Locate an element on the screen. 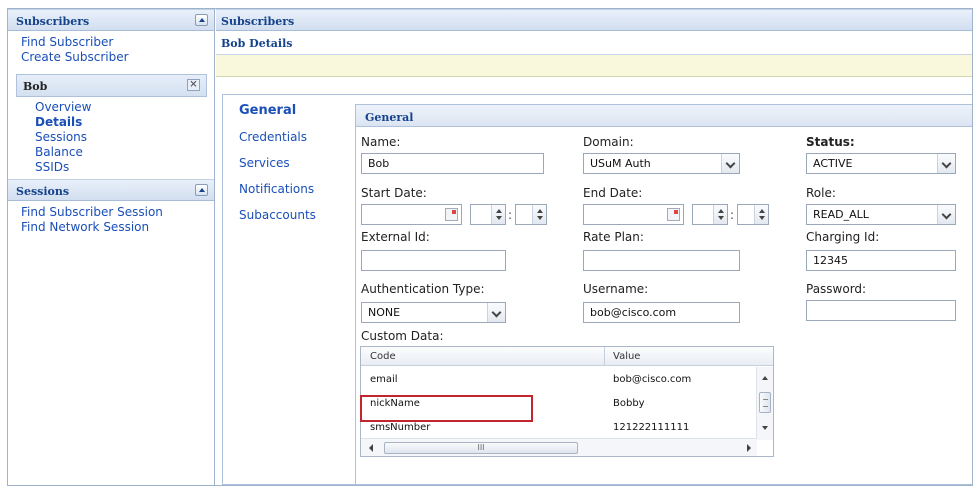 The width and height of the screenshot is (978, 489). start-minute-spinner is located at coordinates (531, 214).